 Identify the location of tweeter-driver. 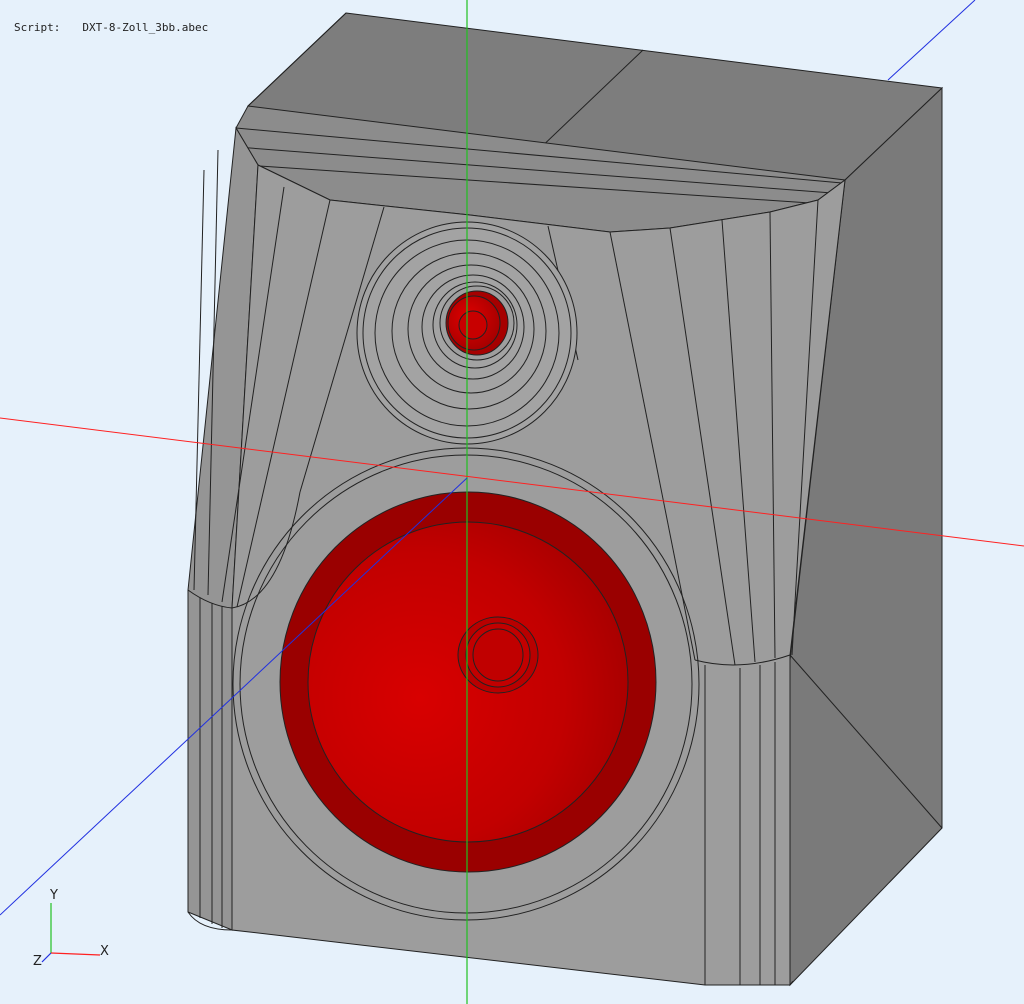
(477, 323).